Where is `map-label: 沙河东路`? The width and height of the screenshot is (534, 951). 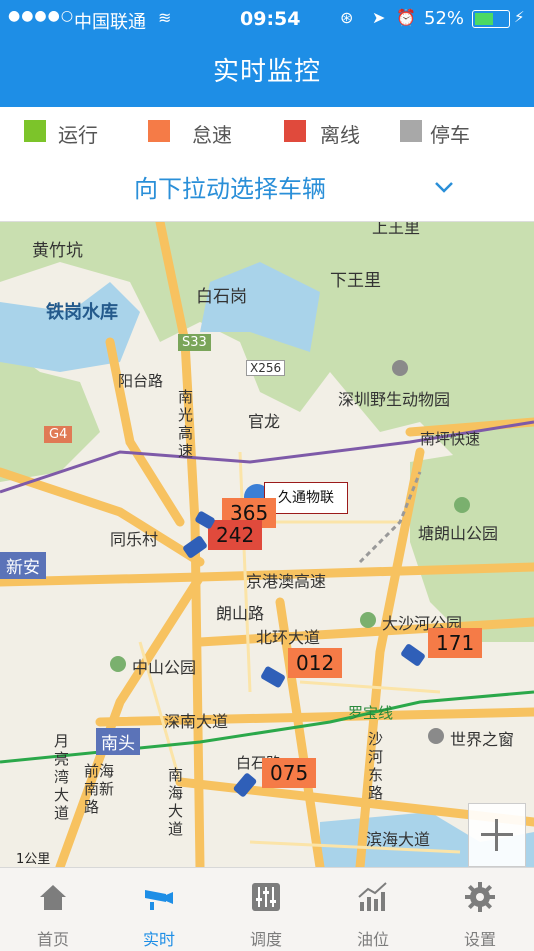
map-label: 沙河东路 is located at coordinates (376, 766).